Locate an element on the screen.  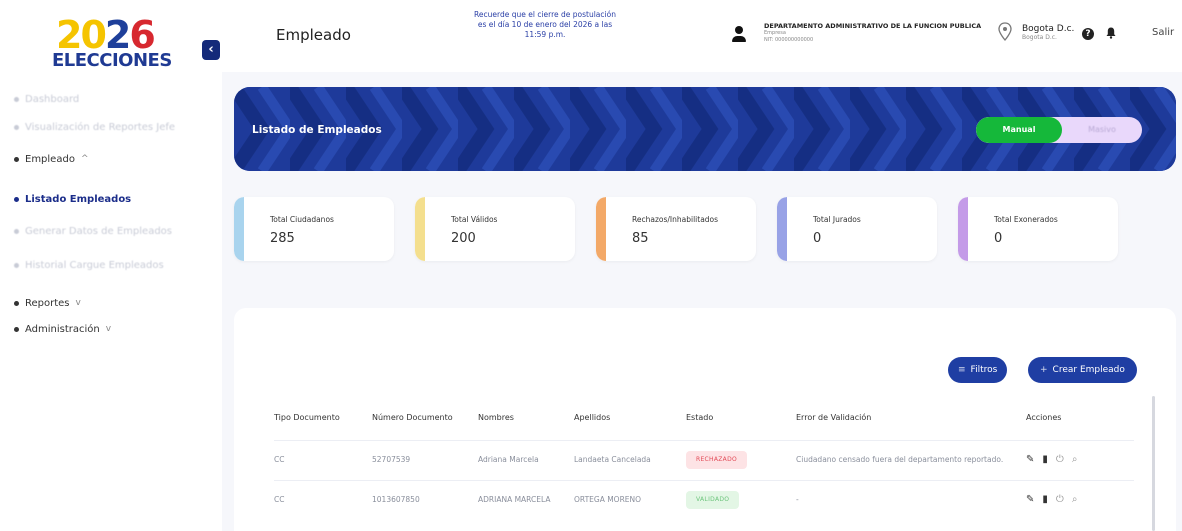
cell-apellidos: ORTEGA MORENO is located at coordinates (630, 499).